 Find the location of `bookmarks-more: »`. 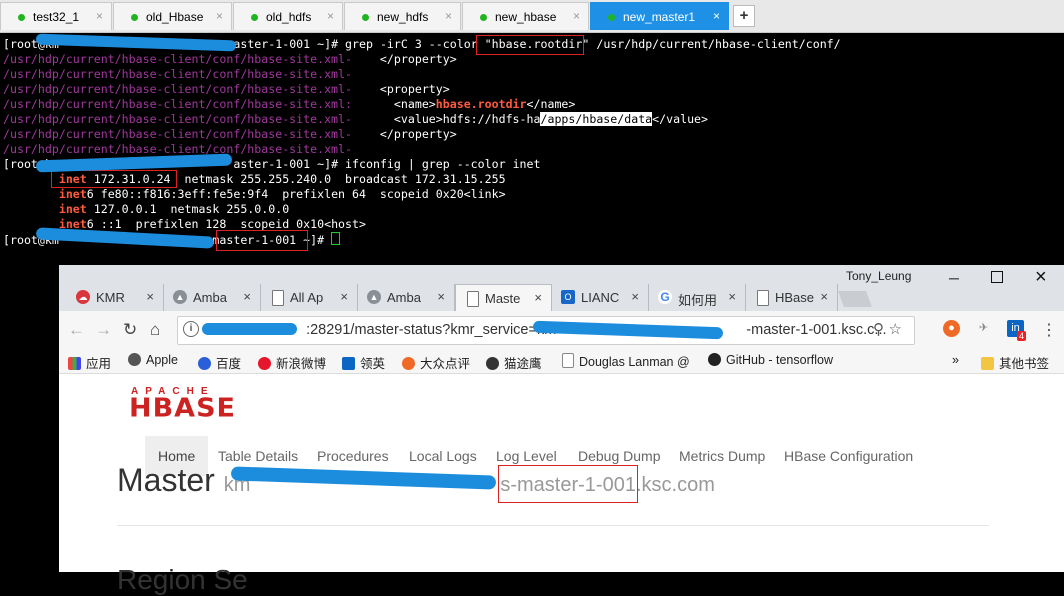

bookmarks-more: » is located at coordinates (955, 360).